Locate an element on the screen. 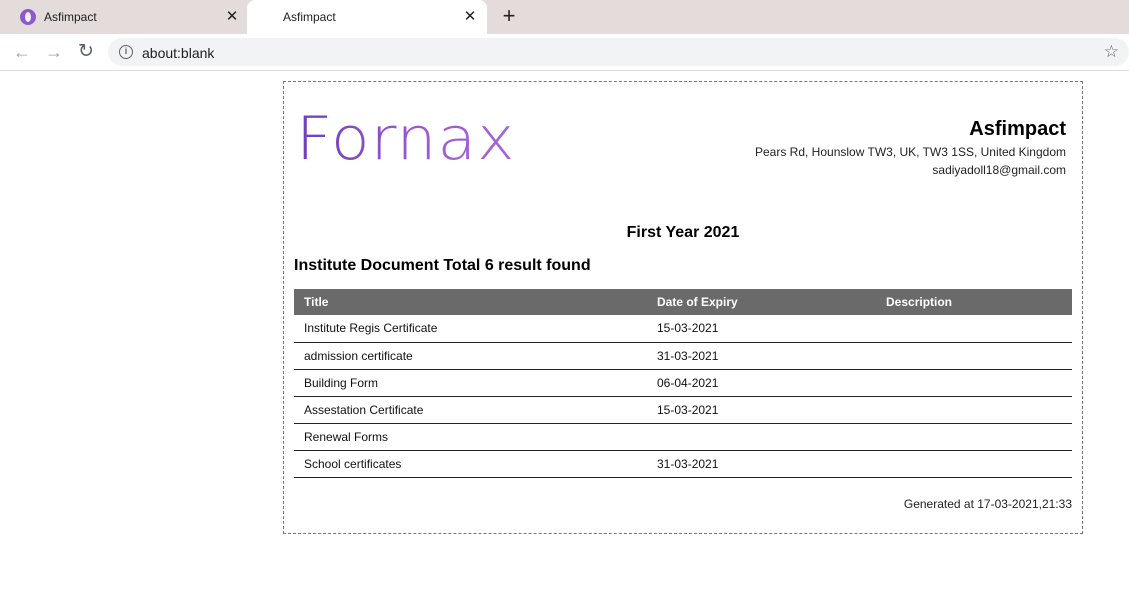  table-row: admission certificate 31-03-2021 is located at coordinates (683, 356).